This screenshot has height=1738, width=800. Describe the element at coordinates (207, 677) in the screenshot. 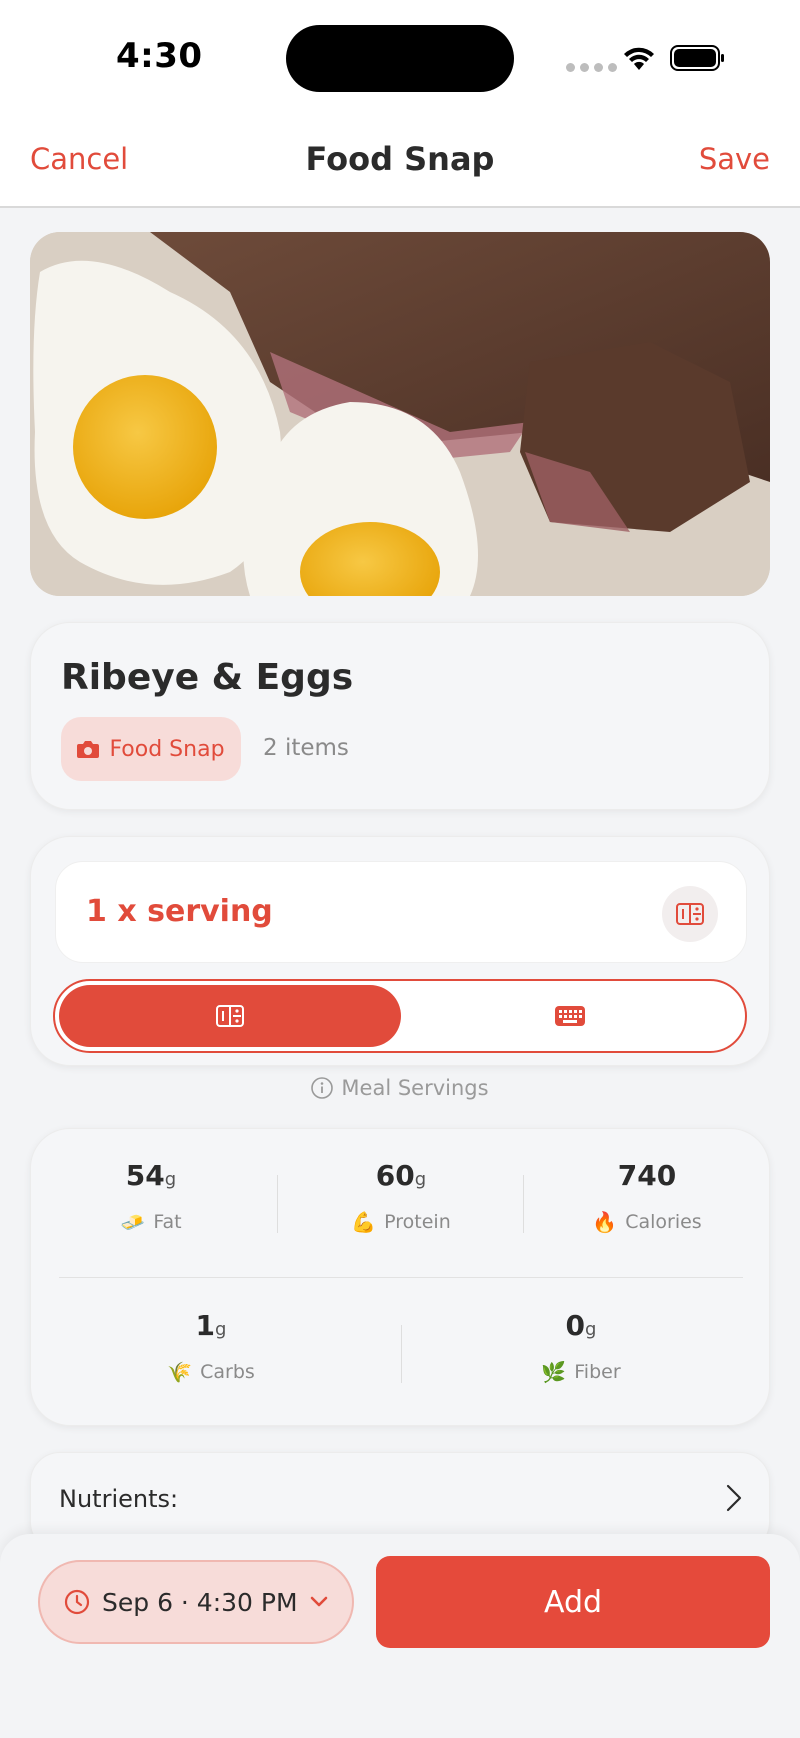

I see `meal-name: Ribeye & Eggs` at that location.